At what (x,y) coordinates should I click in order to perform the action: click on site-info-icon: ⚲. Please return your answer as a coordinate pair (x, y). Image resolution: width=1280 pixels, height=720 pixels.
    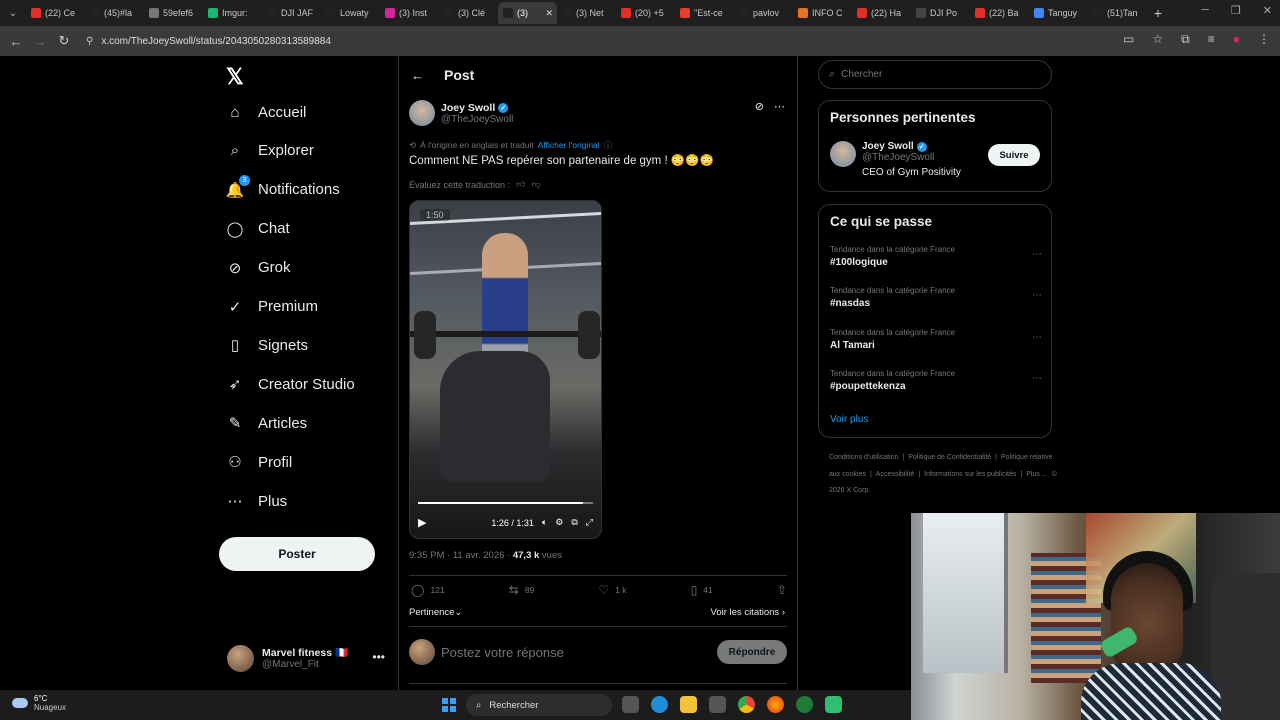
    Looking at the image, I should click on (89, 41).